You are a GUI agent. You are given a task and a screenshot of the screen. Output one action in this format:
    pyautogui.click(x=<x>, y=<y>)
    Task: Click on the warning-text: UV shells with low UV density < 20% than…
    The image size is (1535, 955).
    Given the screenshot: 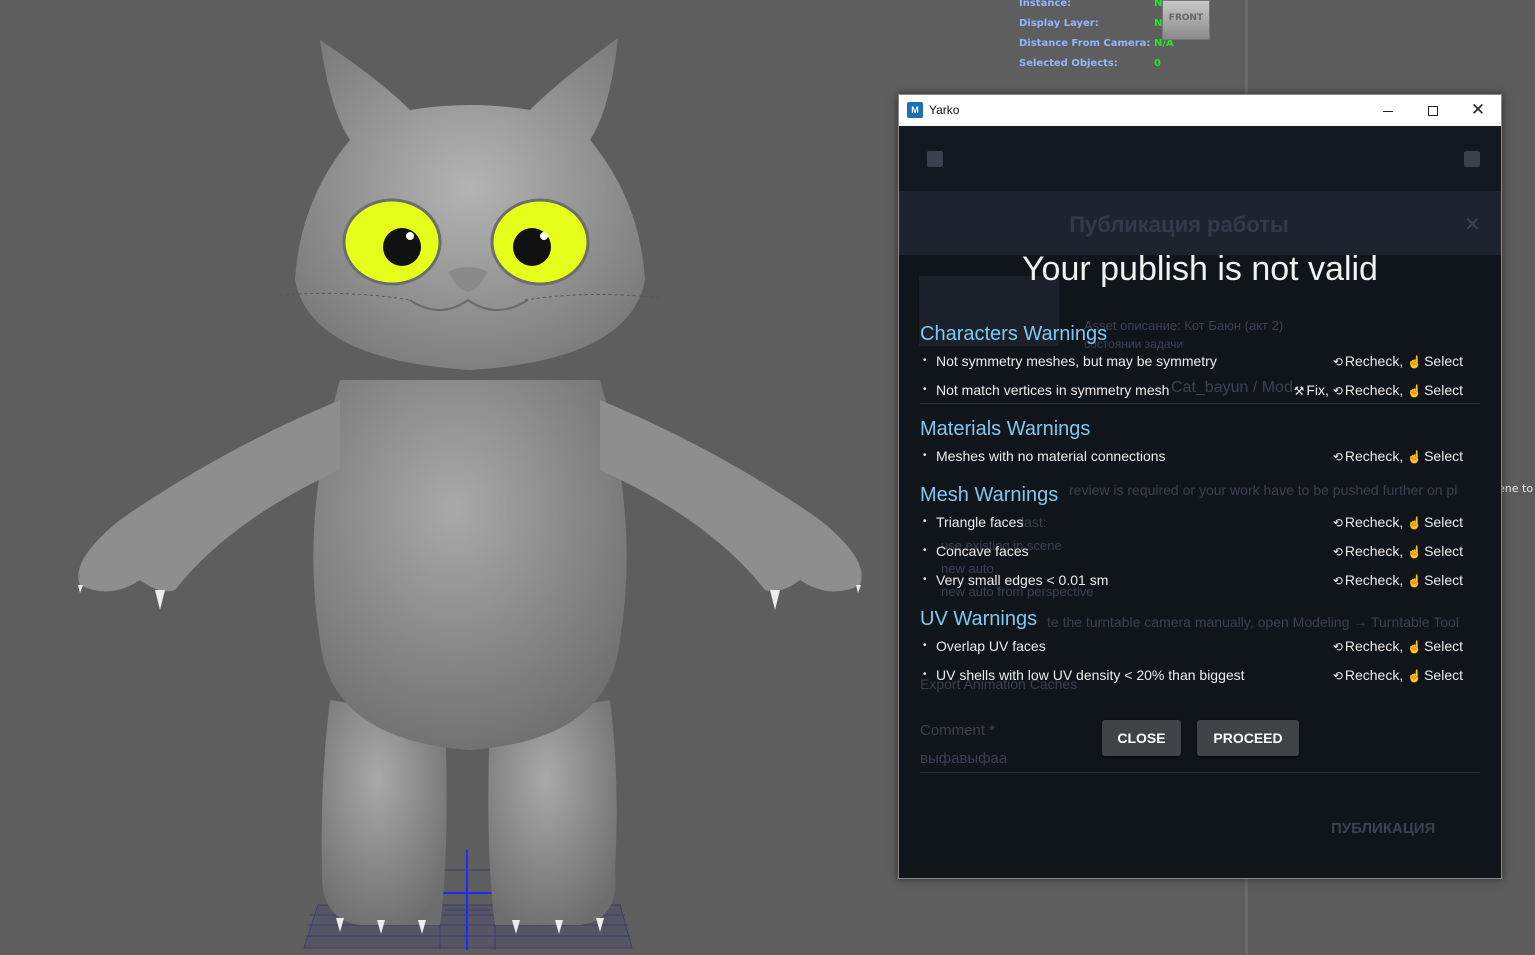 What is the action you would take?
    pyautogui.click(x=1090, y=675)
    